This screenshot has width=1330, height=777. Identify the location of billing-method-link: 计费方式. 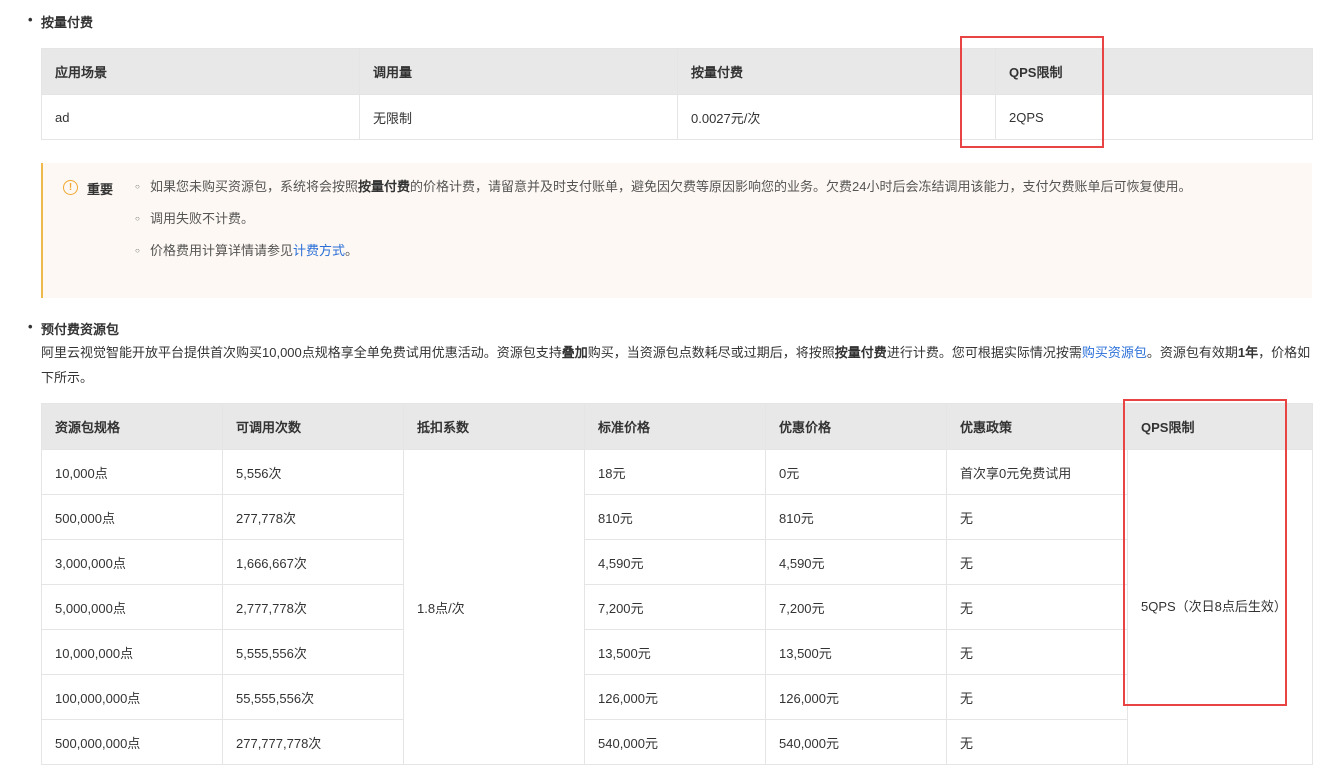
(319, 250).